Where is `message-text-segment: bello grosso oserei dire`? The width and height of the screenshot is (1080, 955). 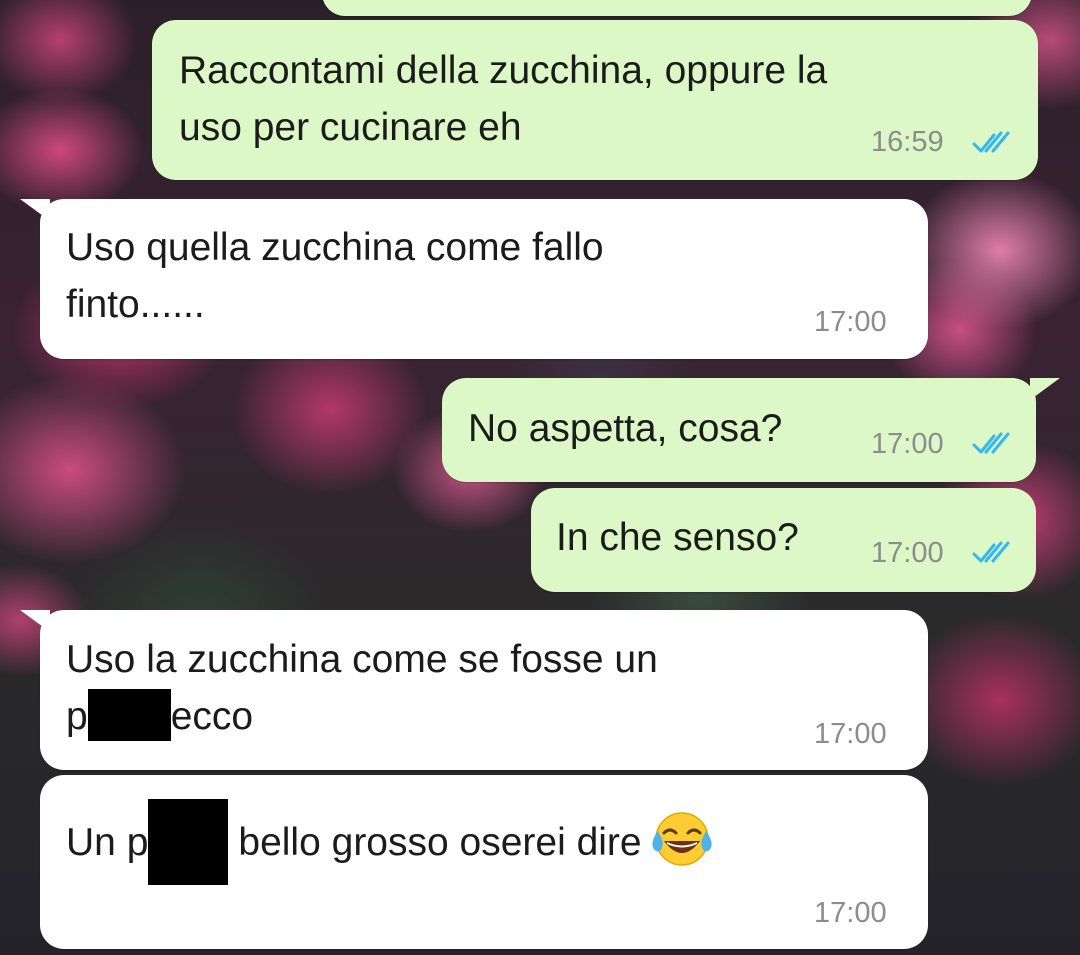
message-text-segment: bello grosso oserei dire is located at coordinates (440, 842).